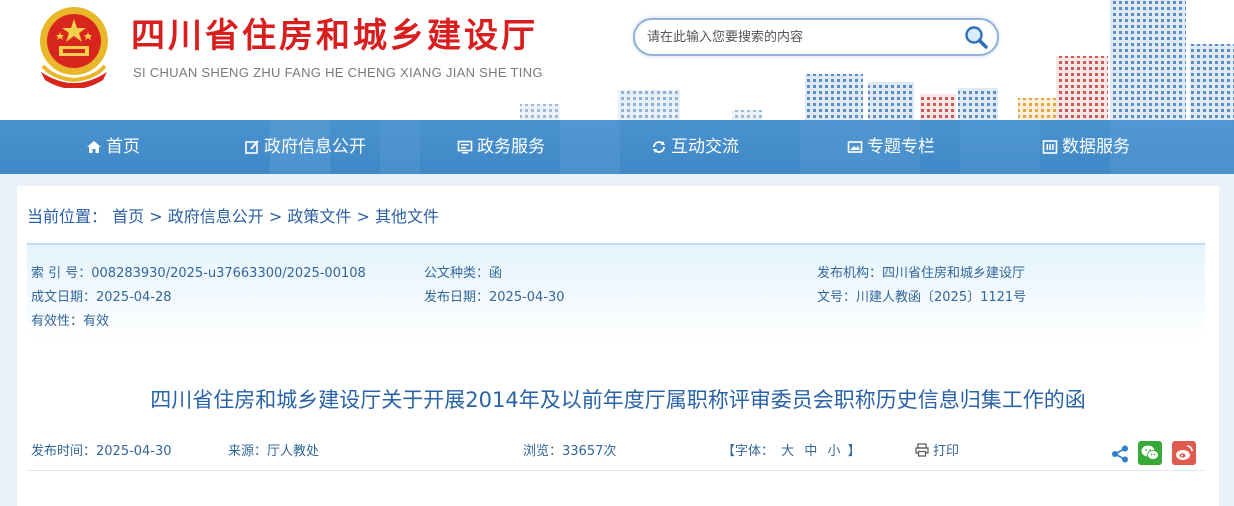 The image size is (1234, 506). What do you see at coordinates (787, 451) in the screenshot?
I see `font-size-large-button: 大` at bounding box center [787, 451].